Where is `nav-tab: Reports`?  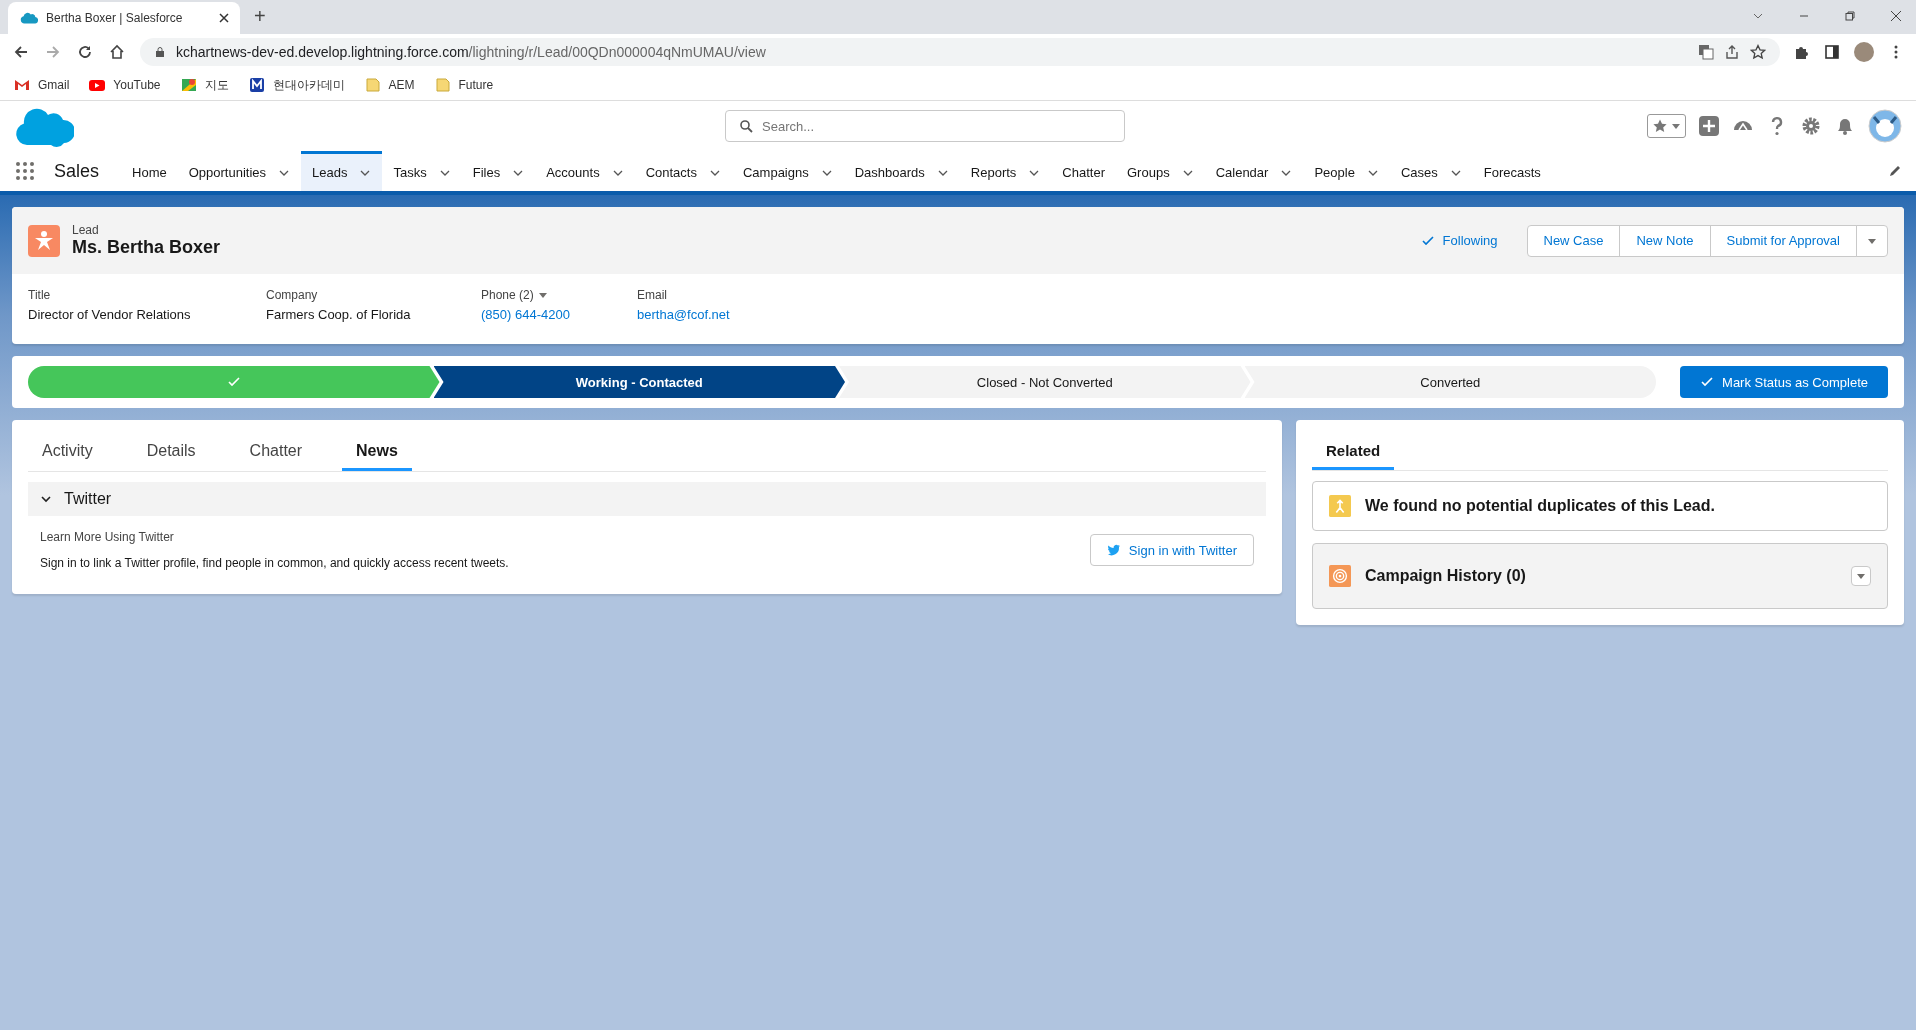 nav-tab: Reports is located at coordinates (1005, 171).